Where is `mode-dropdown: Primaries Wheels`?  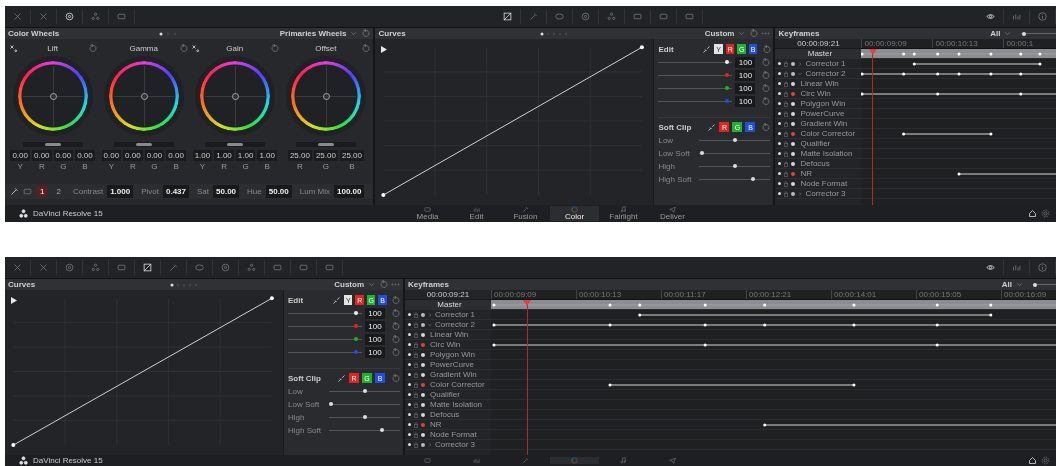 mode-dropdown: Primaries Wheels is located at coordinates (313, 33).